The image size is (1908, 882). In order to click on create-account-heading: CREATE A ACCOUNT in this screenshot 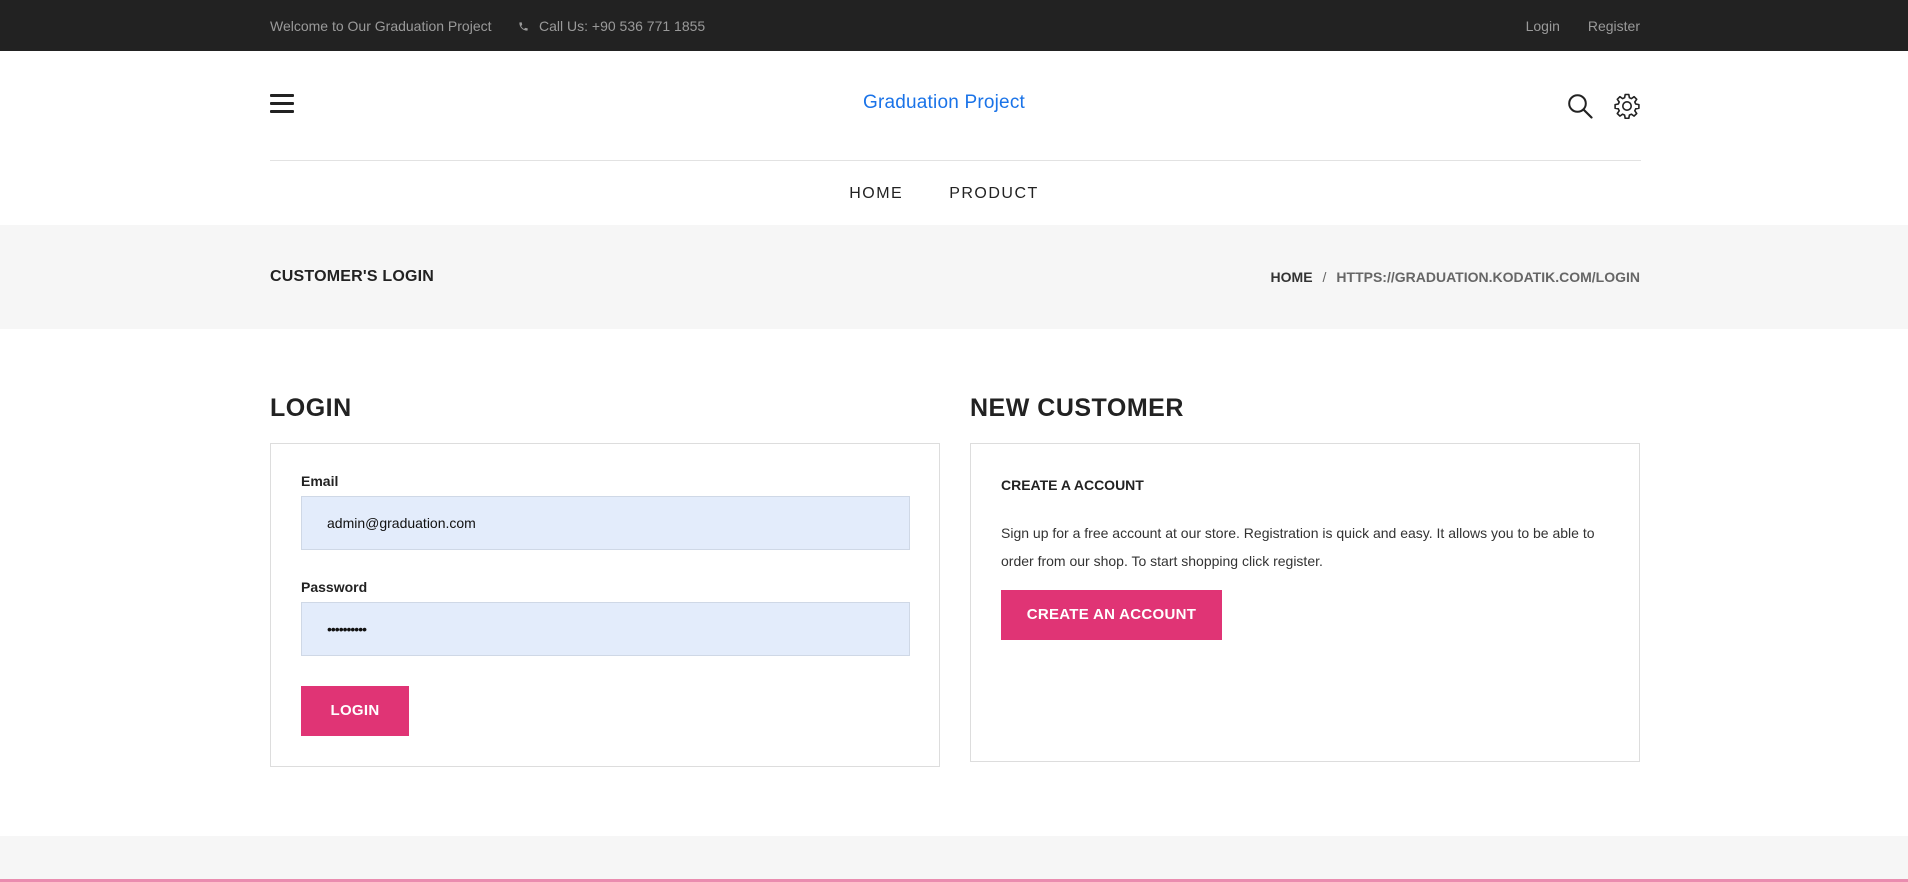, I will do `click(1072, 485)`.